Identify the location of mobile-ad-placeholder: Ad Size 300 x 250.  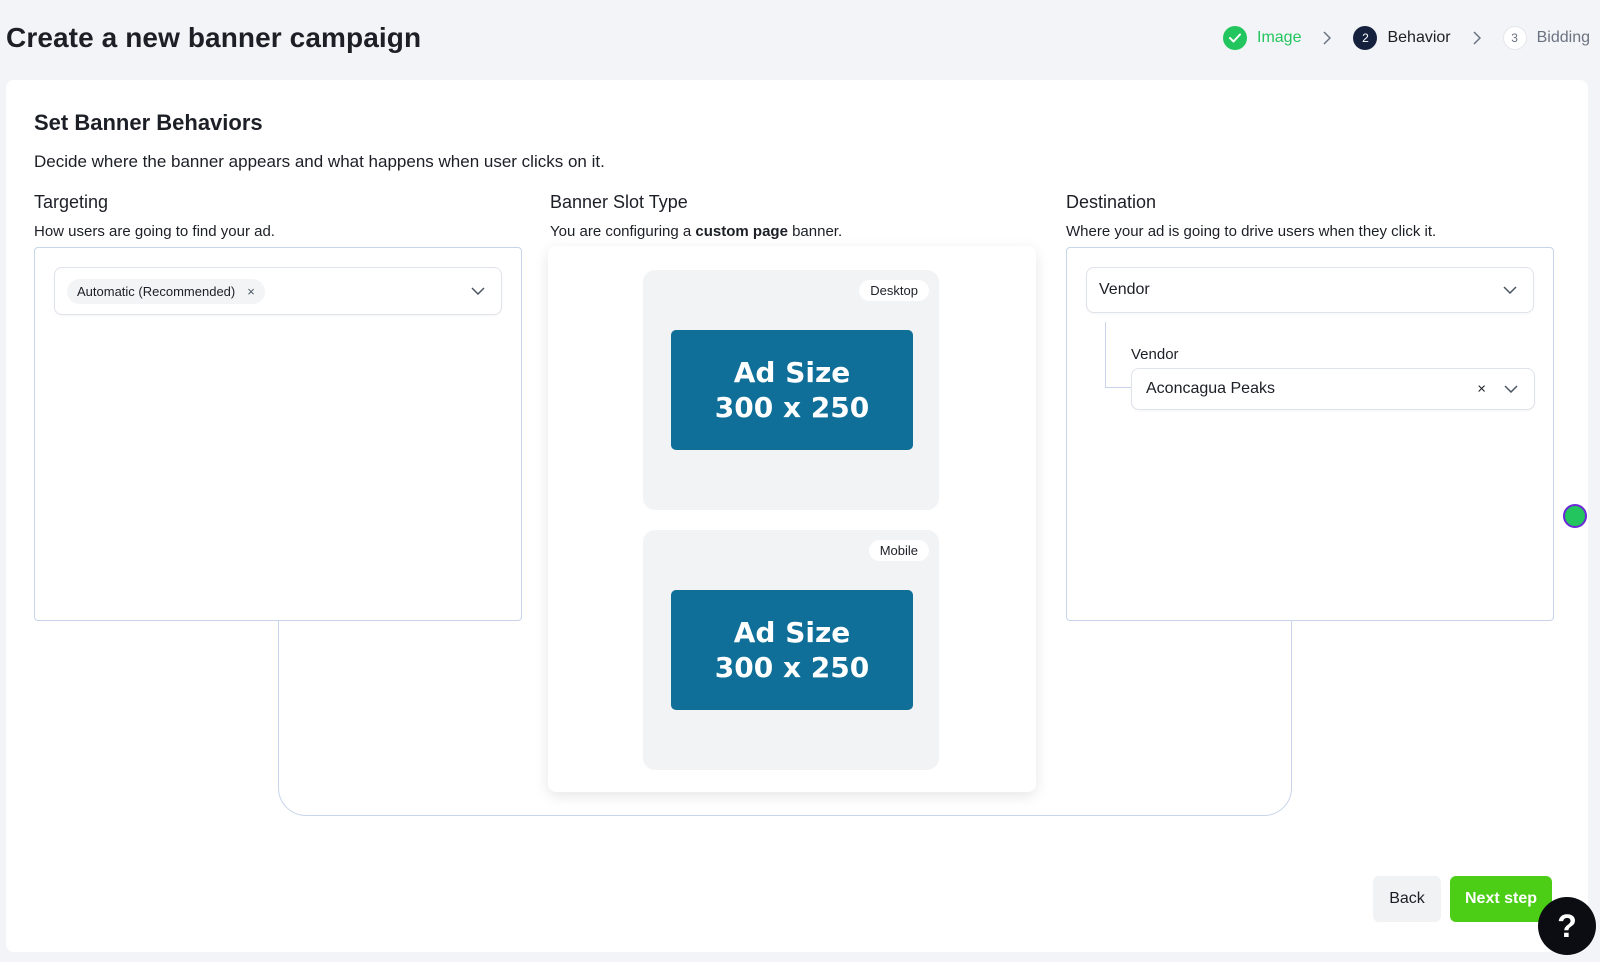
(792, 650).